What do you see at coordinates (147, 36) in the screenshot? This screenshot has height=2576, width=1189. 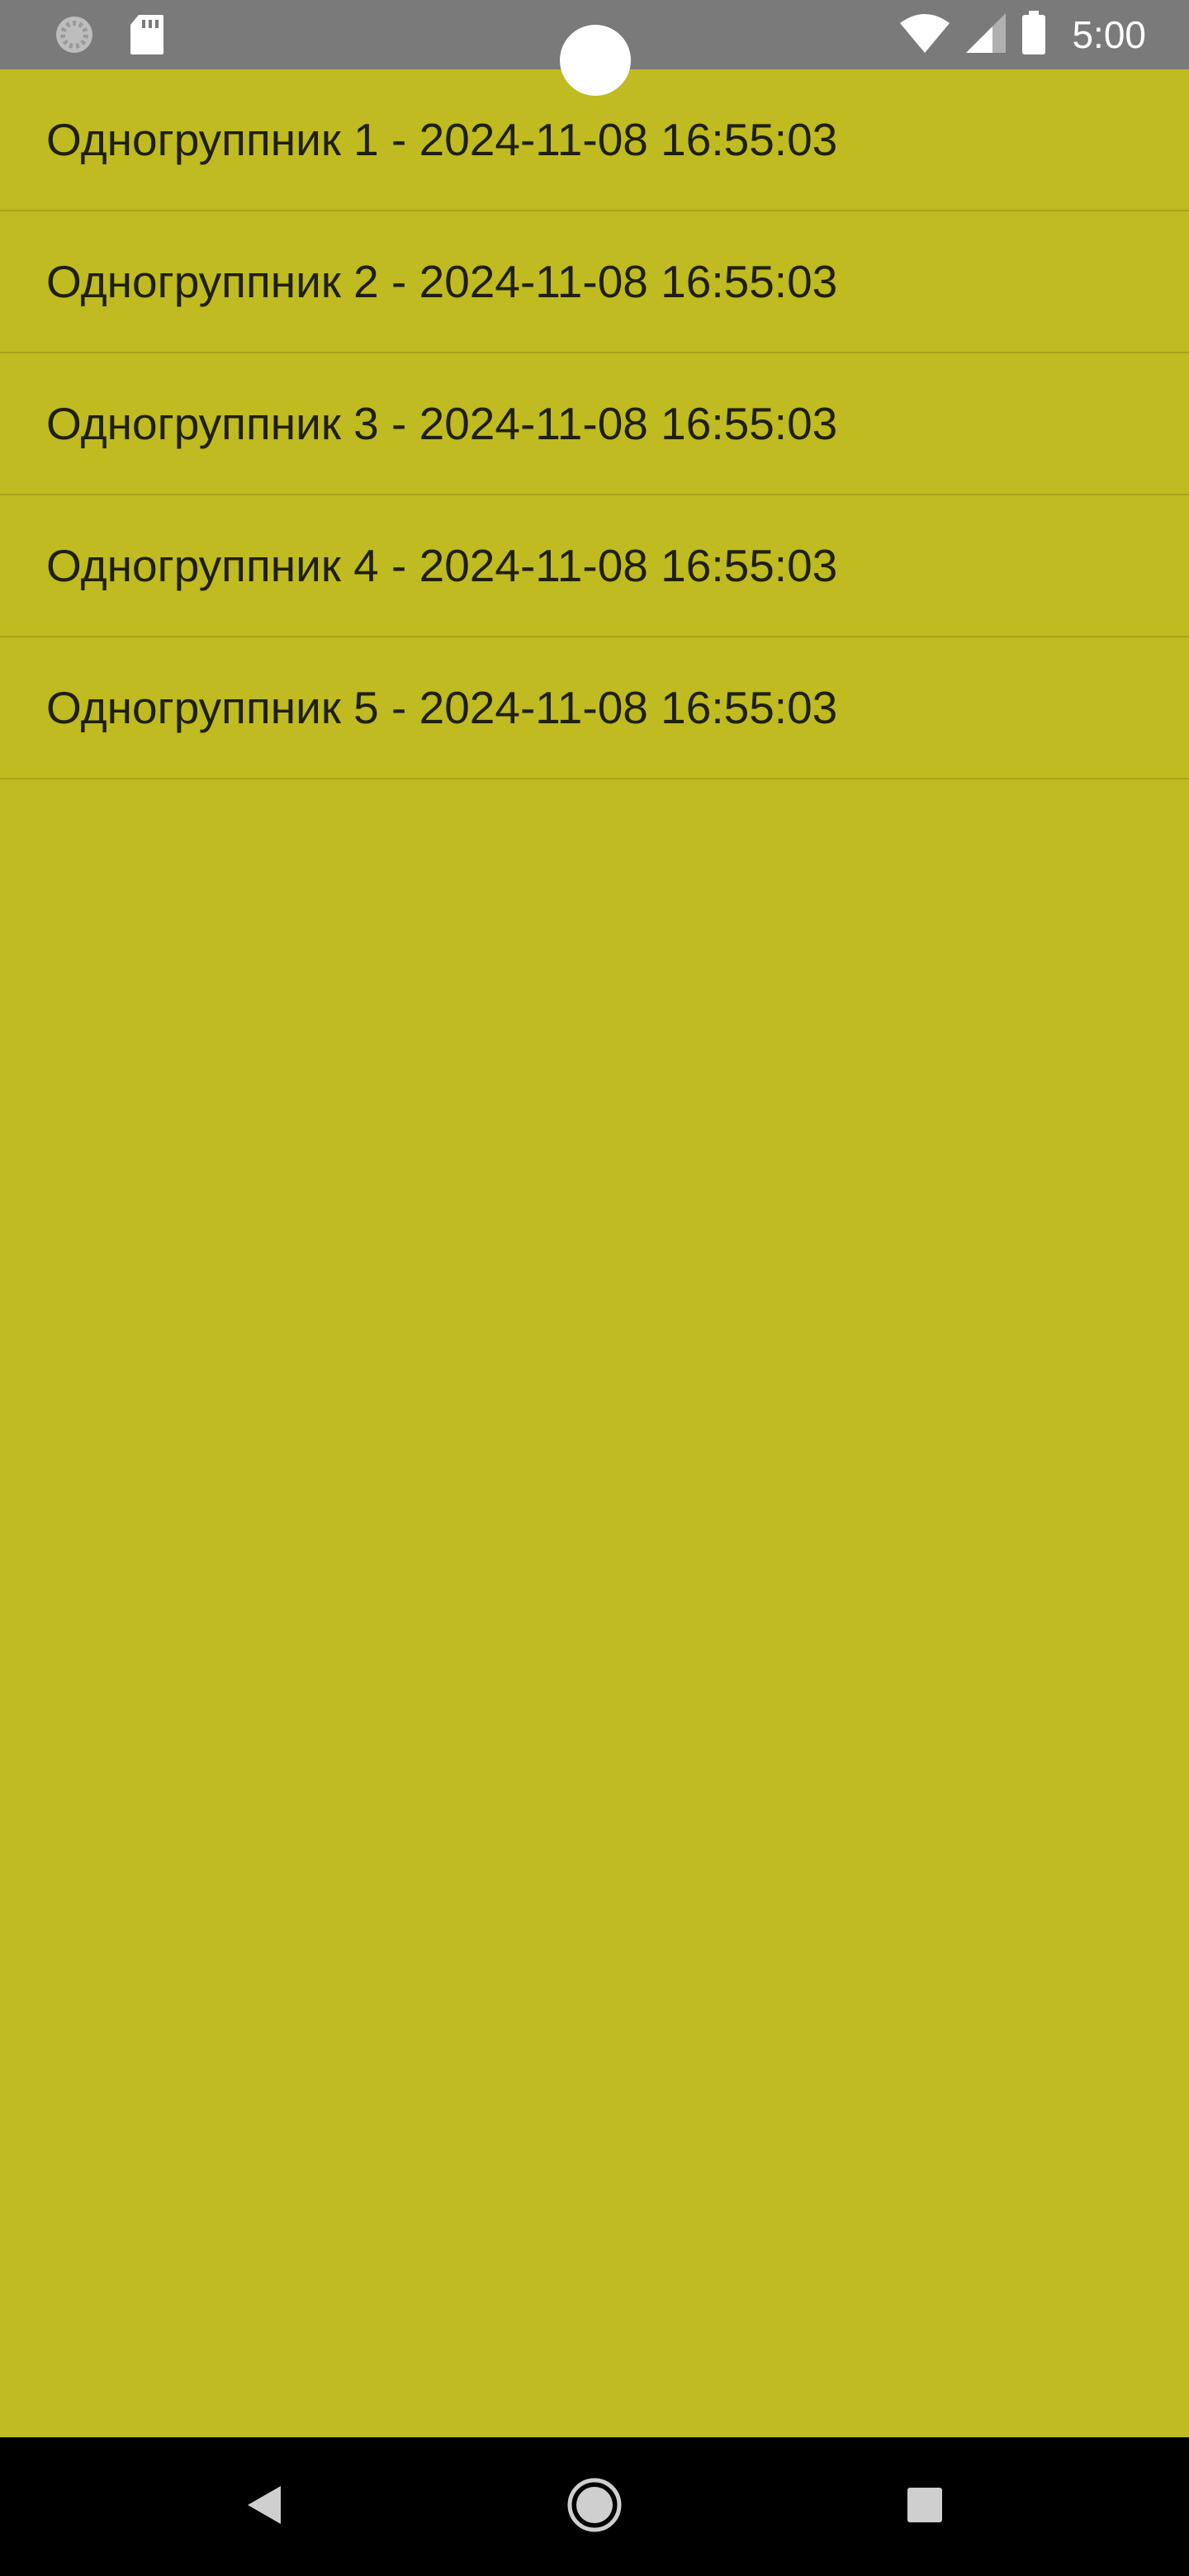 I see `sd-card-icon` at bounding box center [147, 36].